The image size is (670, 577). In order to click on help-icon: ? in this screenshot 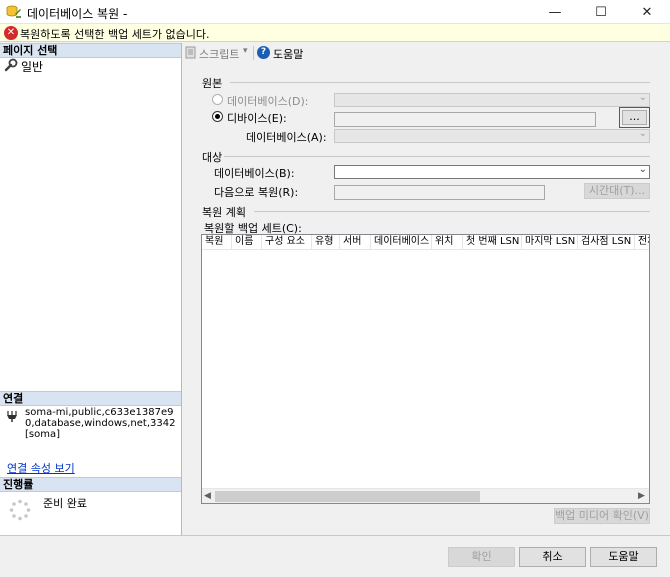, I will do `click(263, 52)`.